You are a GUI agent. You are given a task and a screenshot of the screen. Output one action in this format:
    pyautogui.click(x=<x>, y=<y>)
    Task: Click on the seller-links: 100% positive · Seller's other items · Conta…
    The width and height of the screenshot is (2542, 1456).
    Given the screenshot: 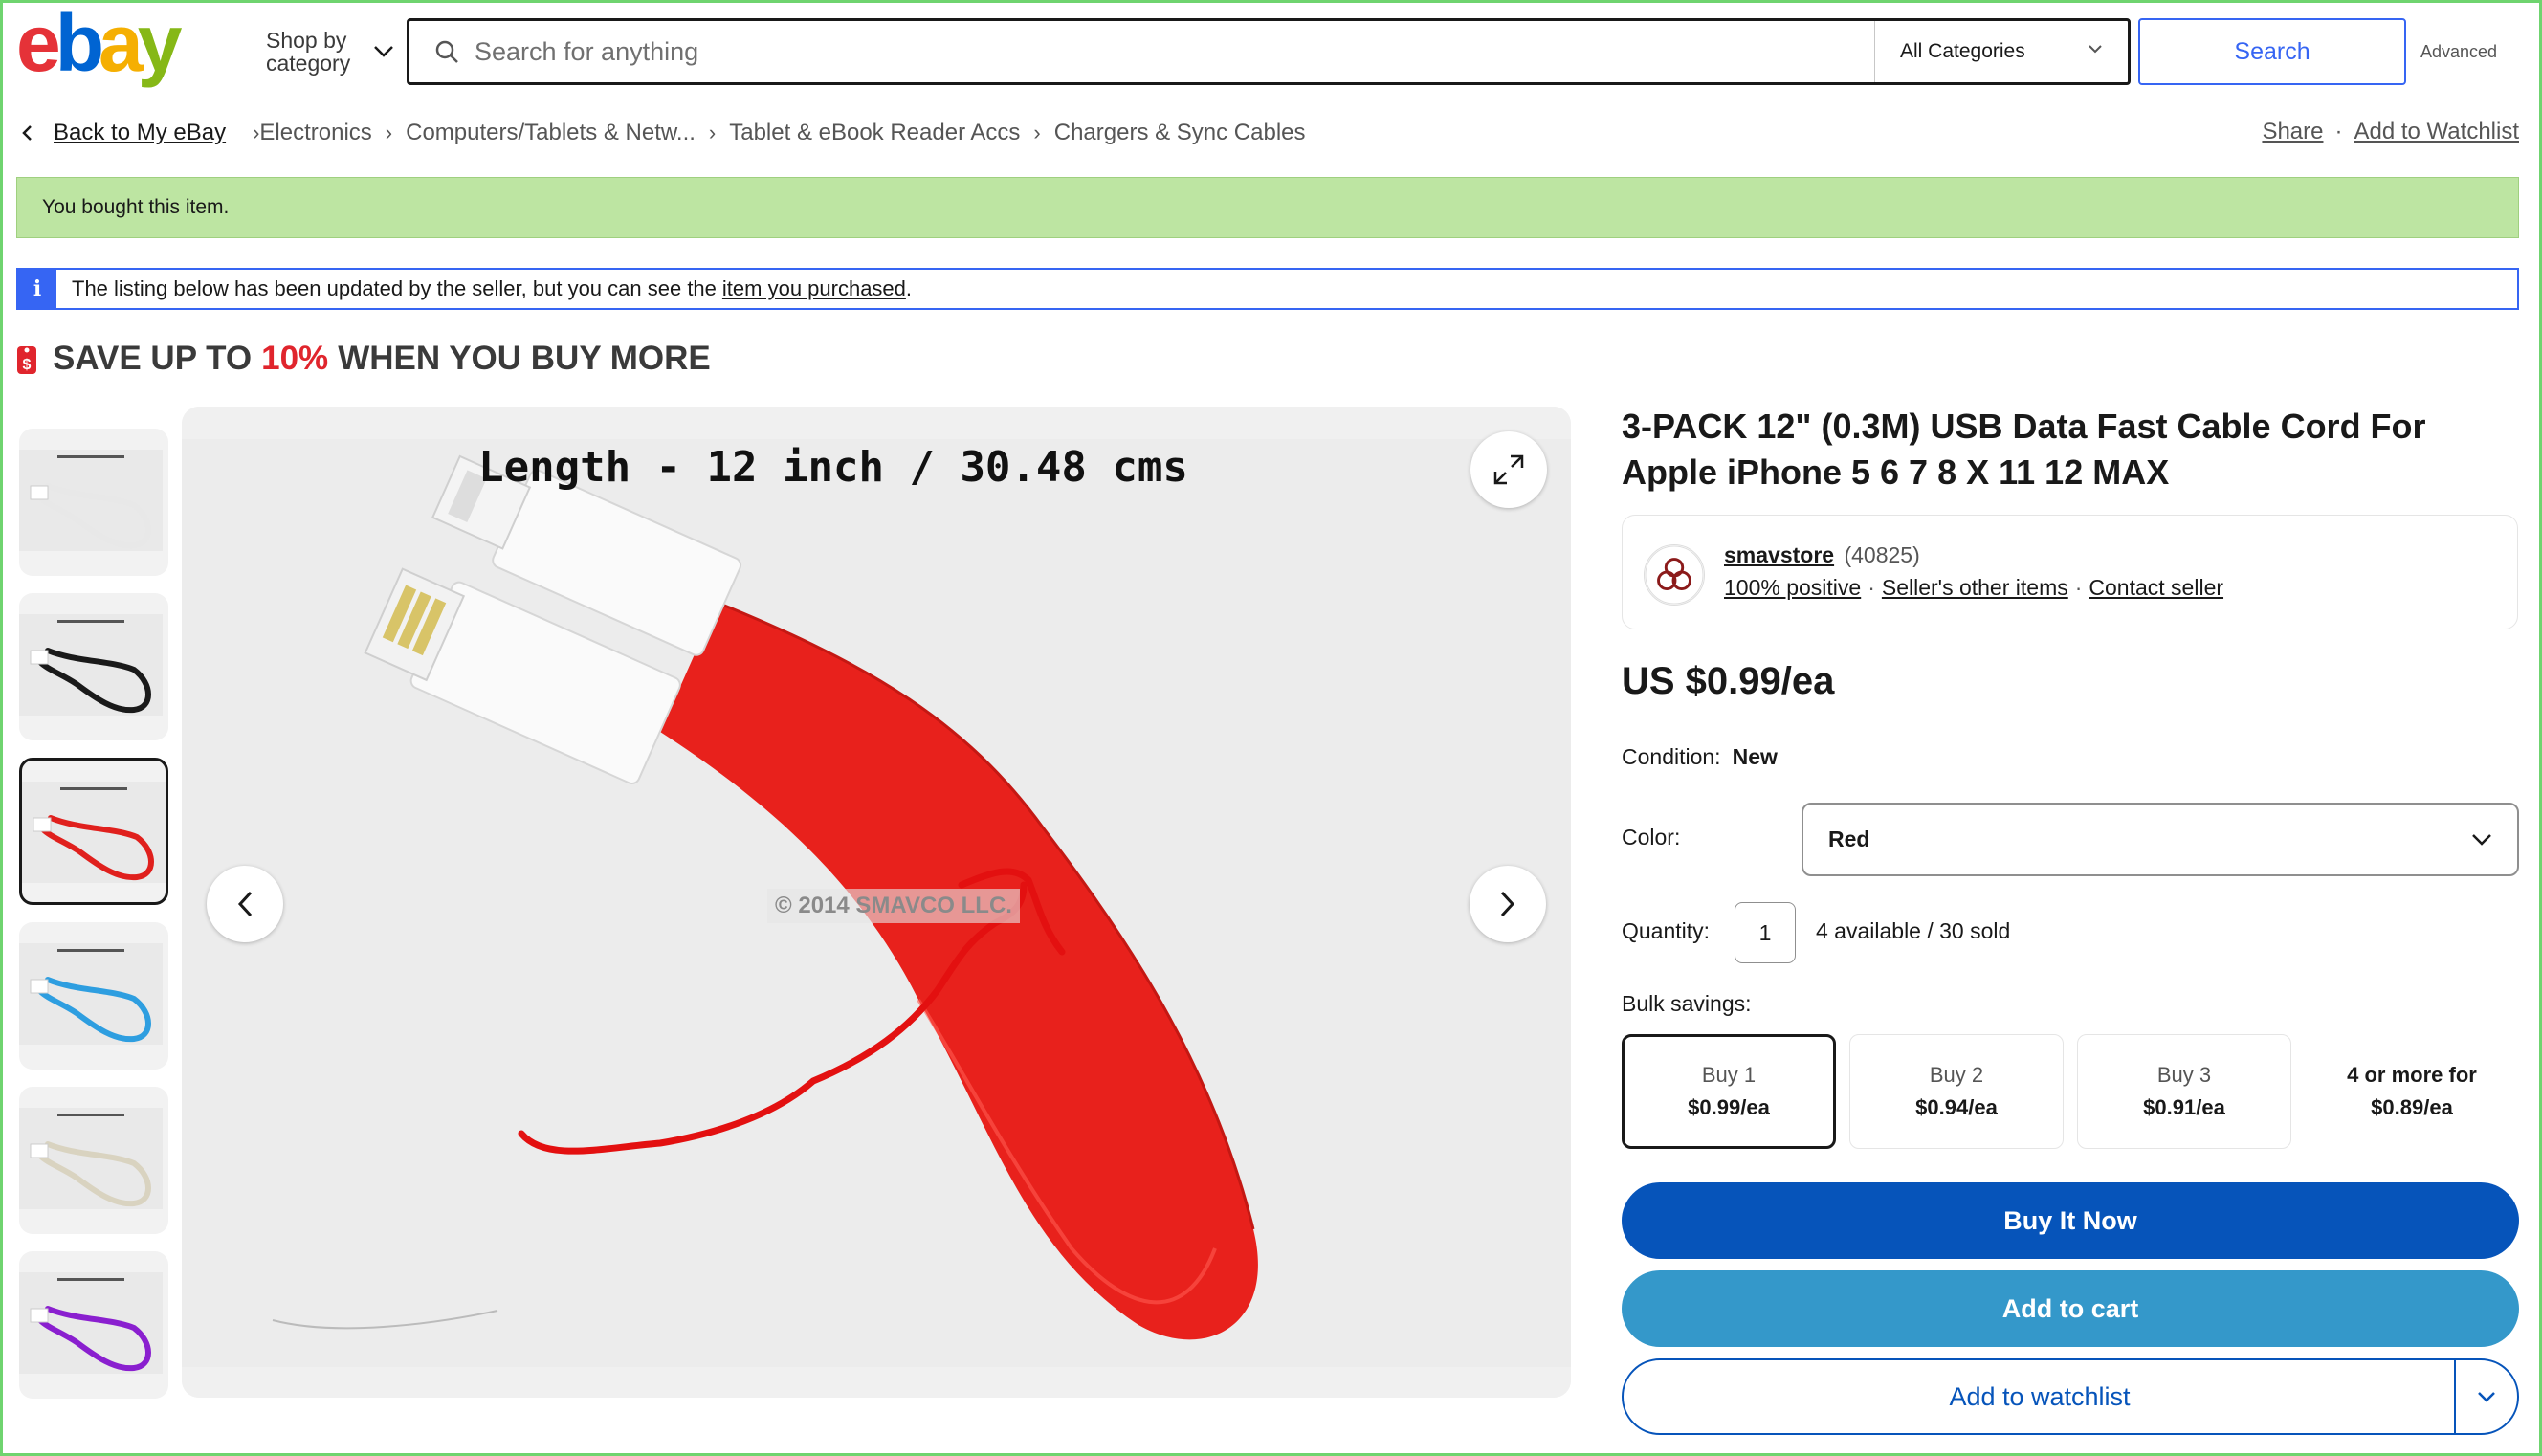 What is the action you would take?
    pyautogui.click(x=1973, y=588)
    